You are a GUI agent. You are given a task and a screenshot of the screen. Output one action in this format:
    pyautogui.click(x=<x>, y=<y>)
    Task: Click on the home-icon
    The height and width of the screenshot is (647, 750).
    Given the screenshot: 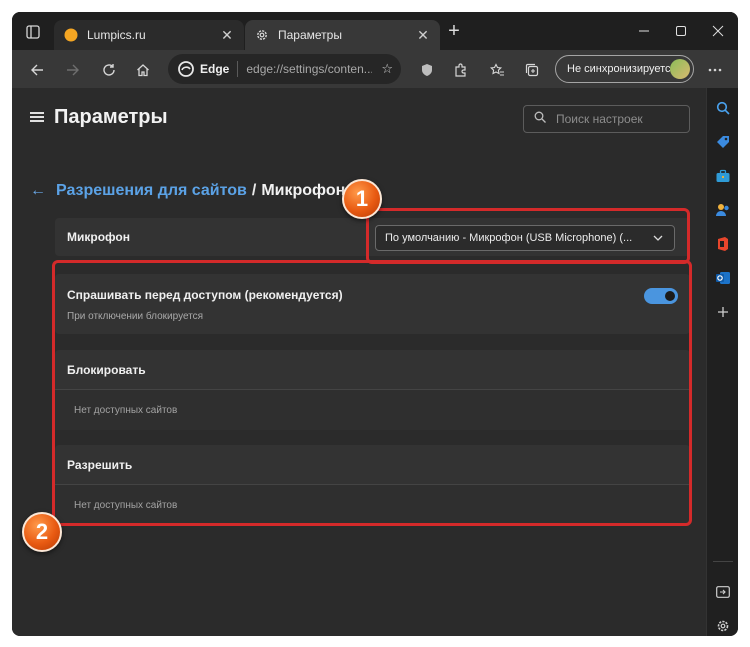 What is the action you would take?
    pyautogui.click(x=143, y=70)
    